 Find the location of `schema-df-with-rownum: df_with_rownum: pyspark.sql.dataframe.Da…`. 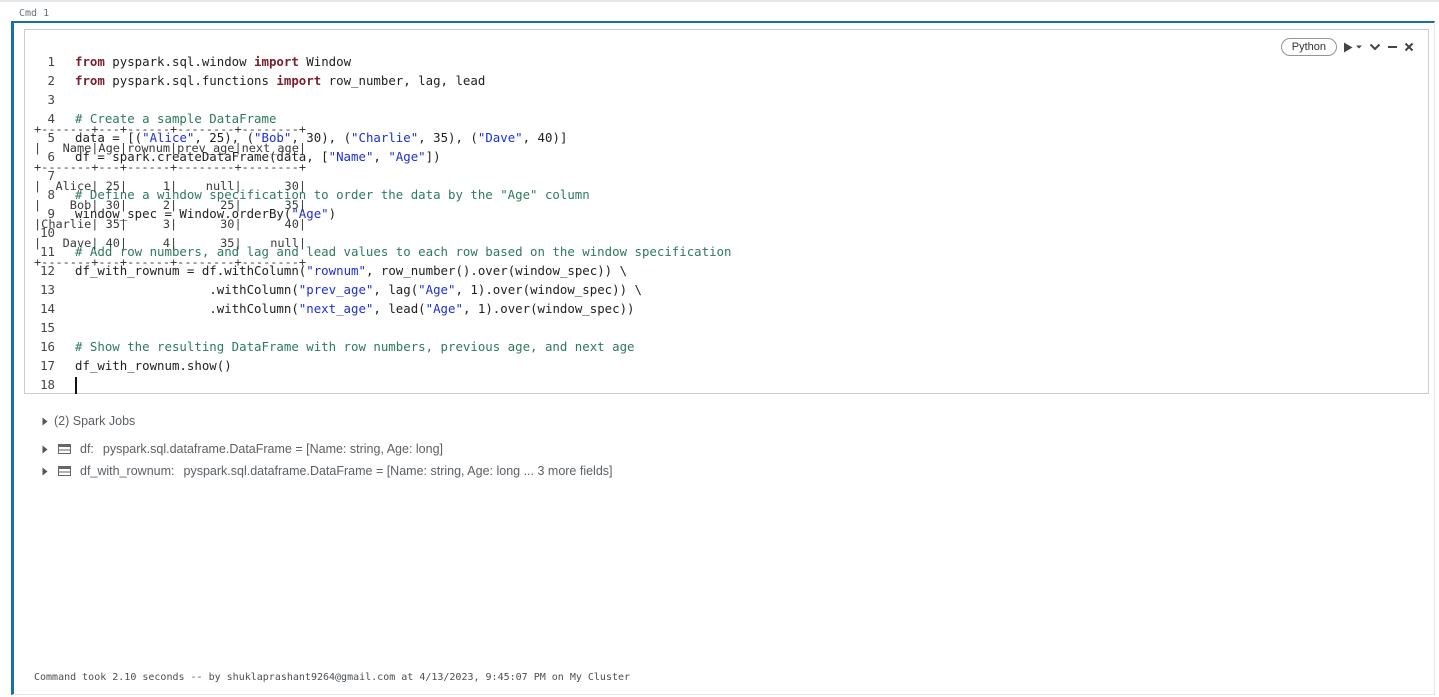

schema-df-with-rownum: df_with_rownum: pyspark.sql.dataframe.Da… is located at coordinates (326, 471).